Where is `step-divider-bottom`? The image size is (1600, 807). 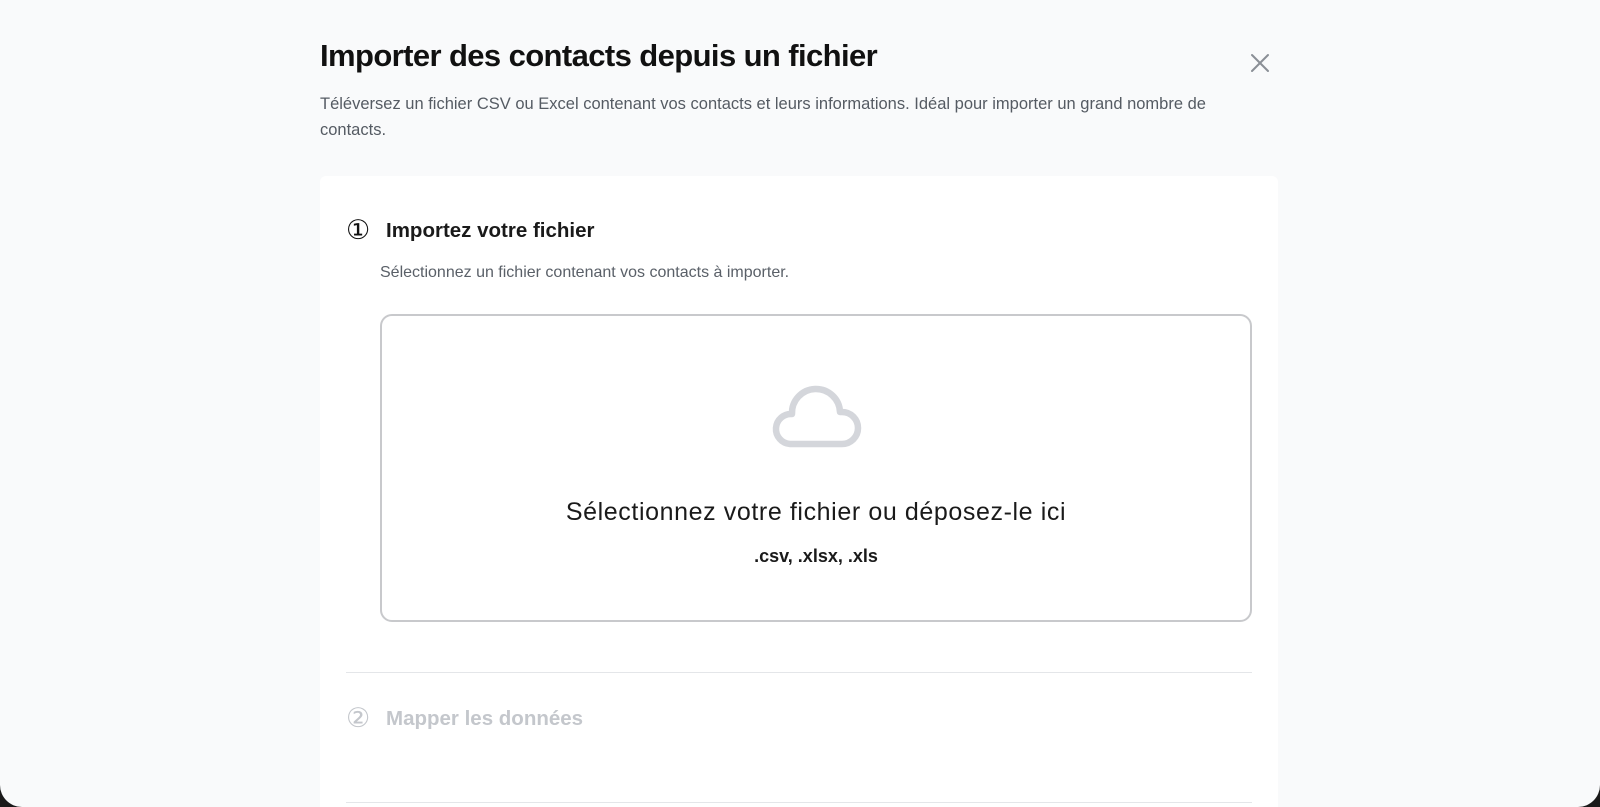
step-divider-bottom is located at coordinates (799, 802).